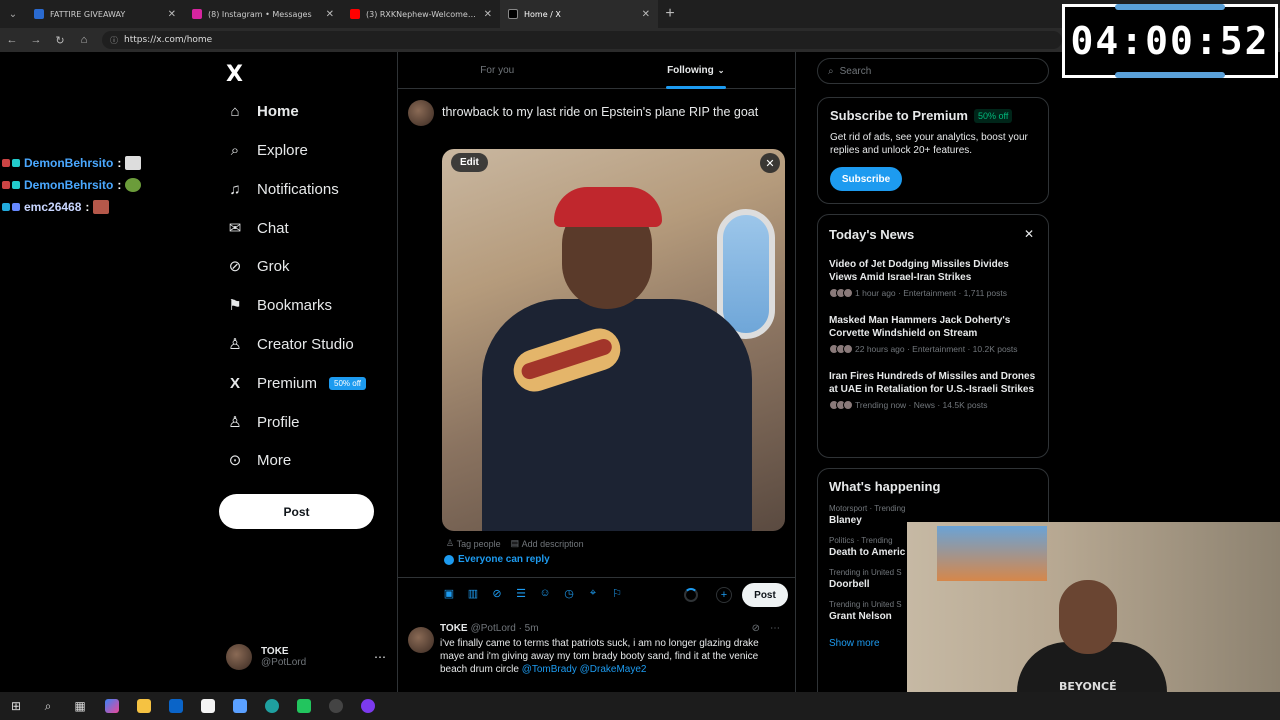  I want to click on nav-label: Profile, so click(278, 422).